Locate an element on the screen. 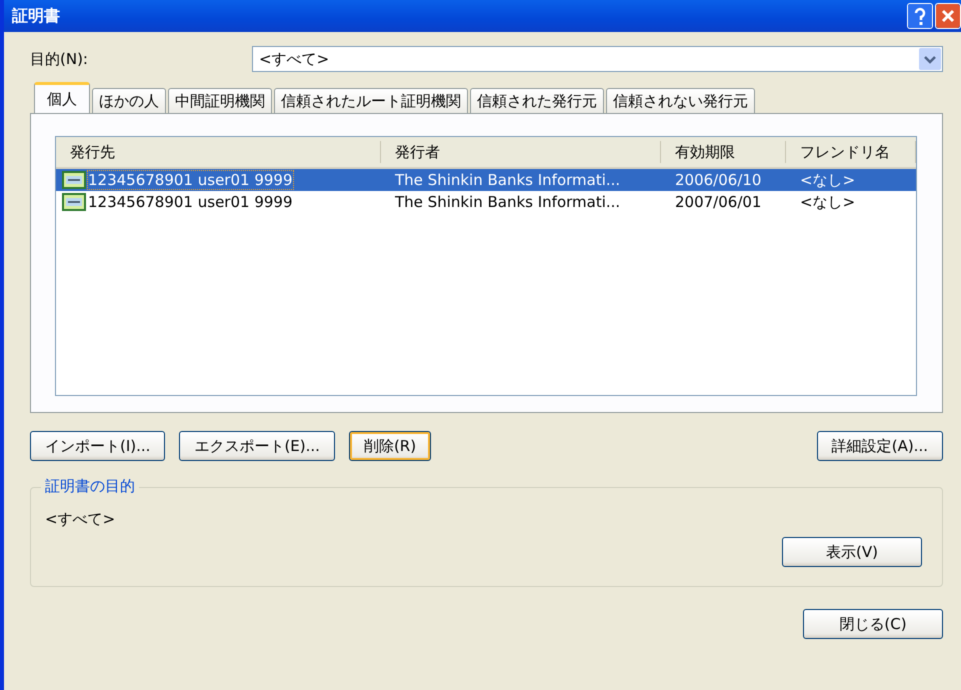  table-row: 12345678901 user01 9999 The Shinkin Banks Informati... 2007/06/01 <なし> is located at coordinates (486, 202).